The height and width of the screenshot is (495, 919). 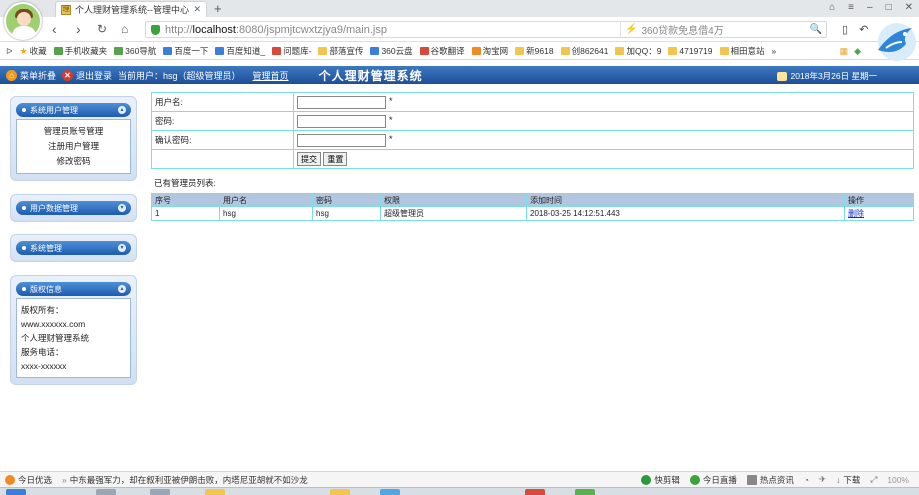 What do you see at coordinates (845, 29) in the screenshot?
I see `bookmark-page-icon: ▯` at bounding box center [845, 29].